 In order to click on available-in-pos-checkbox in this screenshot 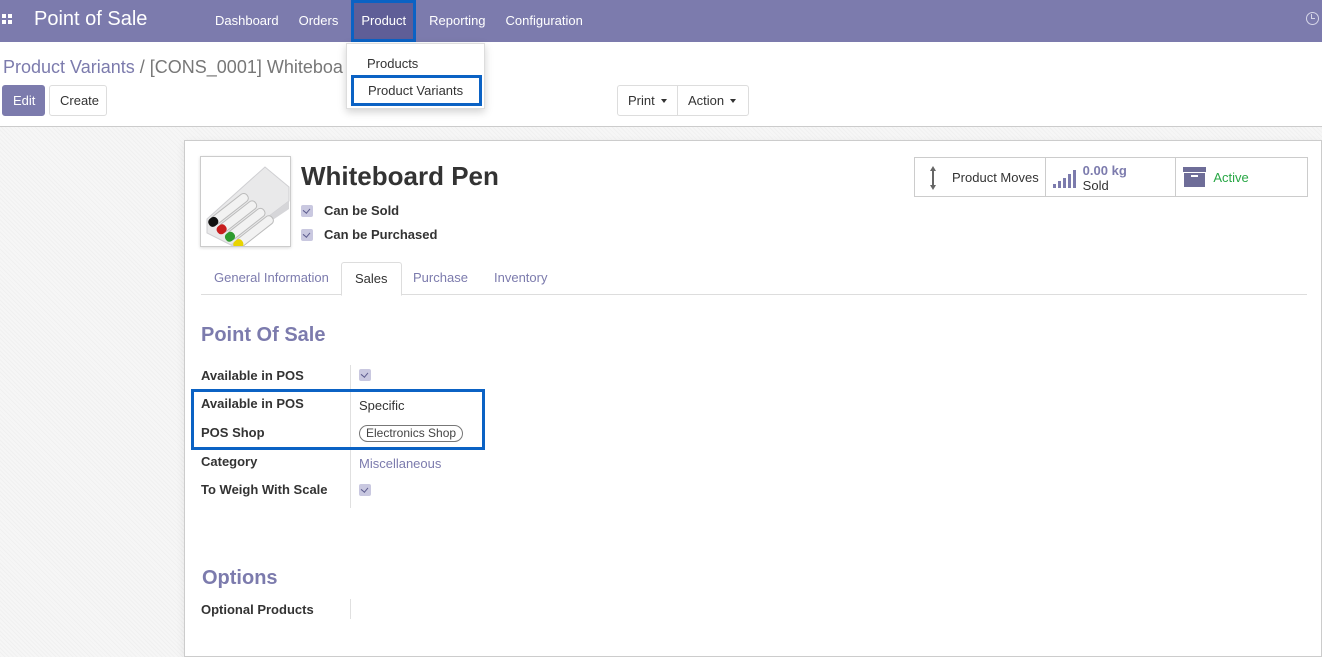, I will do `click(365, 375)`.